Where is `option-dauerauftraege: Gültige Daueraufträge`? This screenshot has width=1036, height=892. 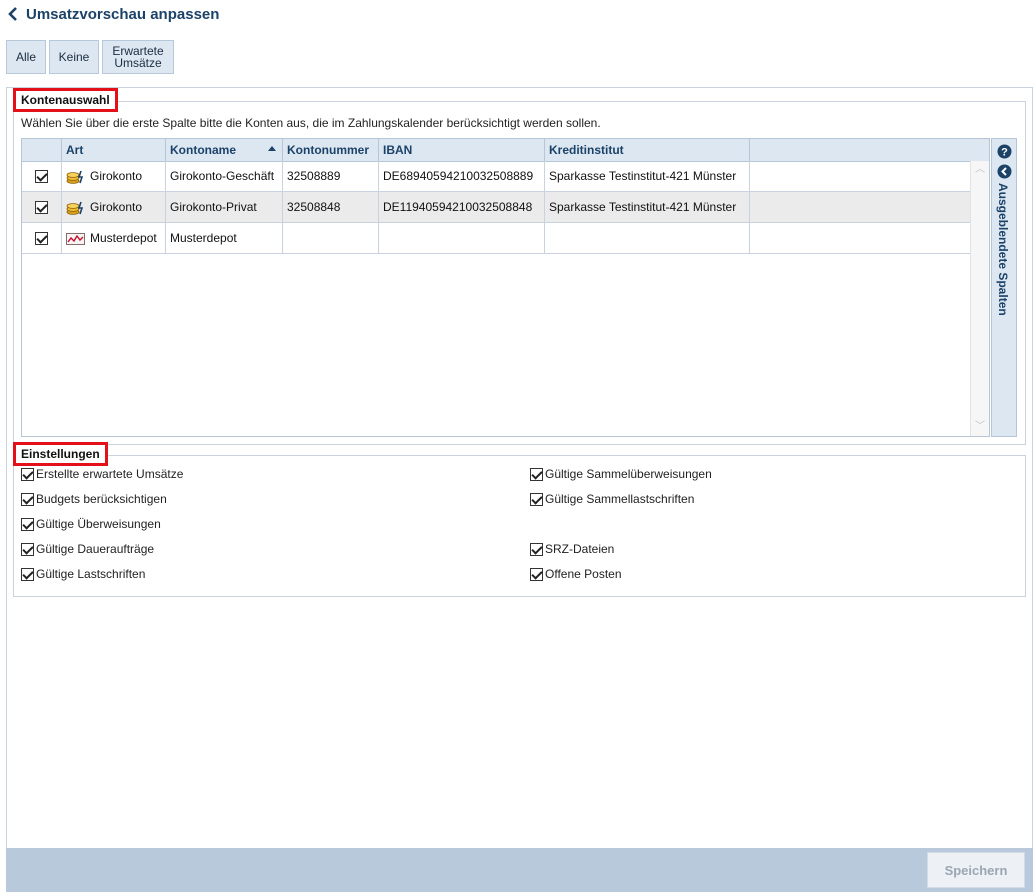
option-dauerauftraege: Gültige Daueraufträge is located at coordinates (87, 549).